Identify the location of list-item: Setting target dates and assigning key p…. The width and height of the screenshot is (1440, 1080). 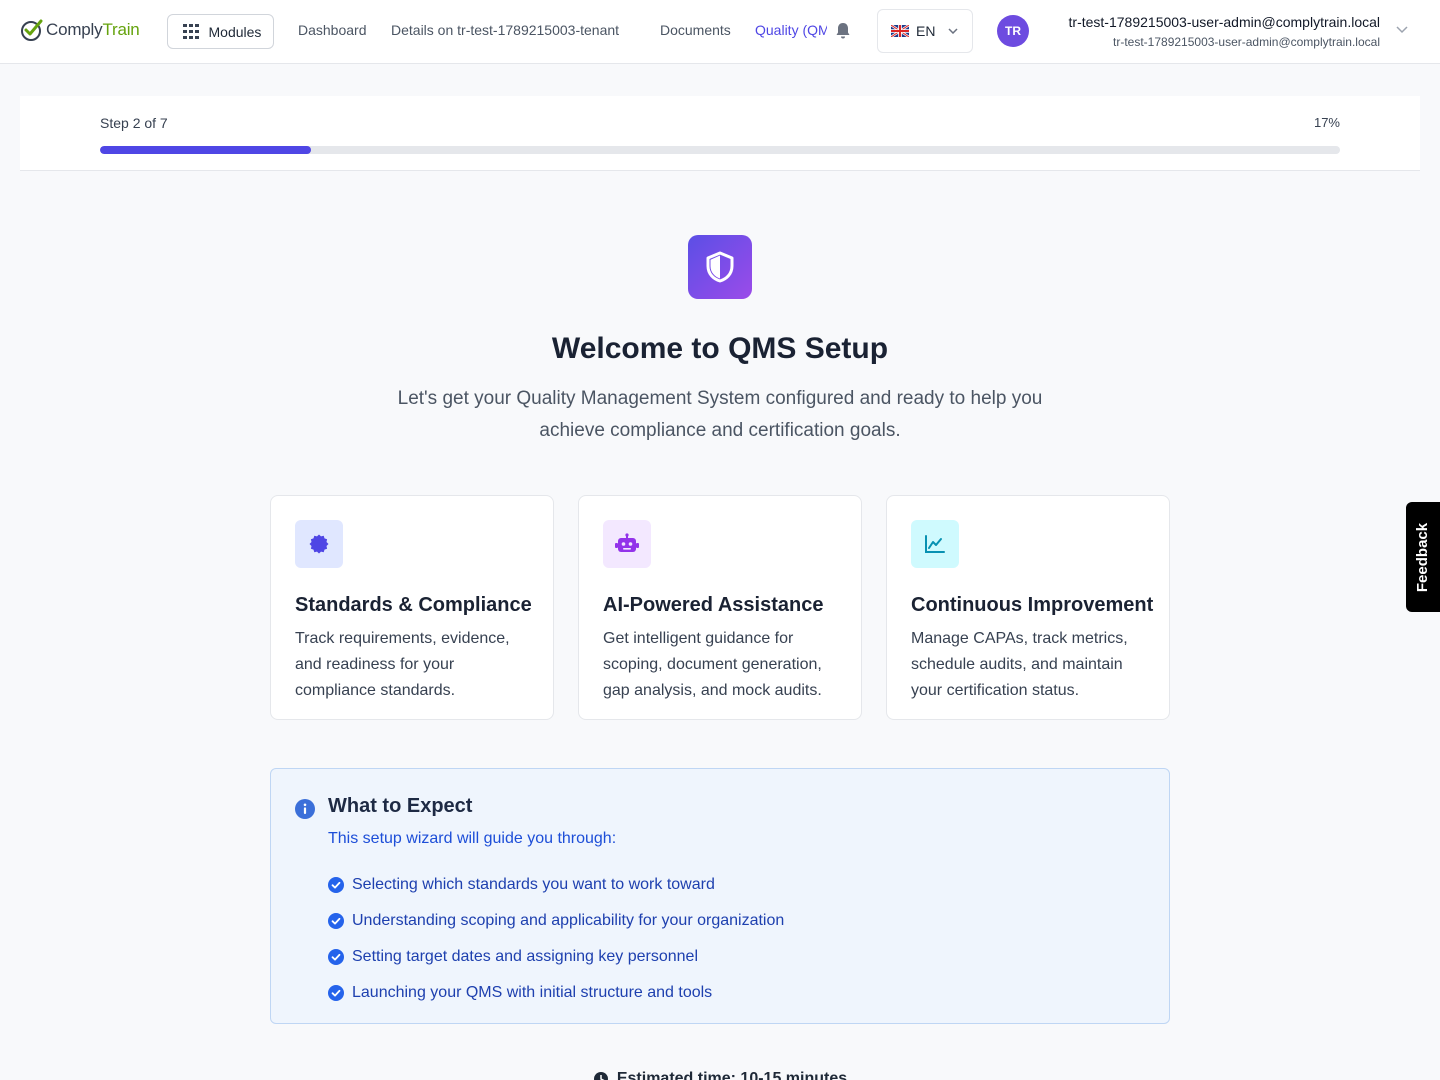
(556, 957).